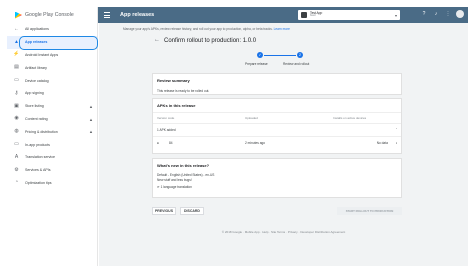 Image resolution: width=474 pixels, height=266 pixels. Describe the element at coordinates (277, 130) in the screenshot. I see `apk-group-row: 1 APK added ˆ` at that location.